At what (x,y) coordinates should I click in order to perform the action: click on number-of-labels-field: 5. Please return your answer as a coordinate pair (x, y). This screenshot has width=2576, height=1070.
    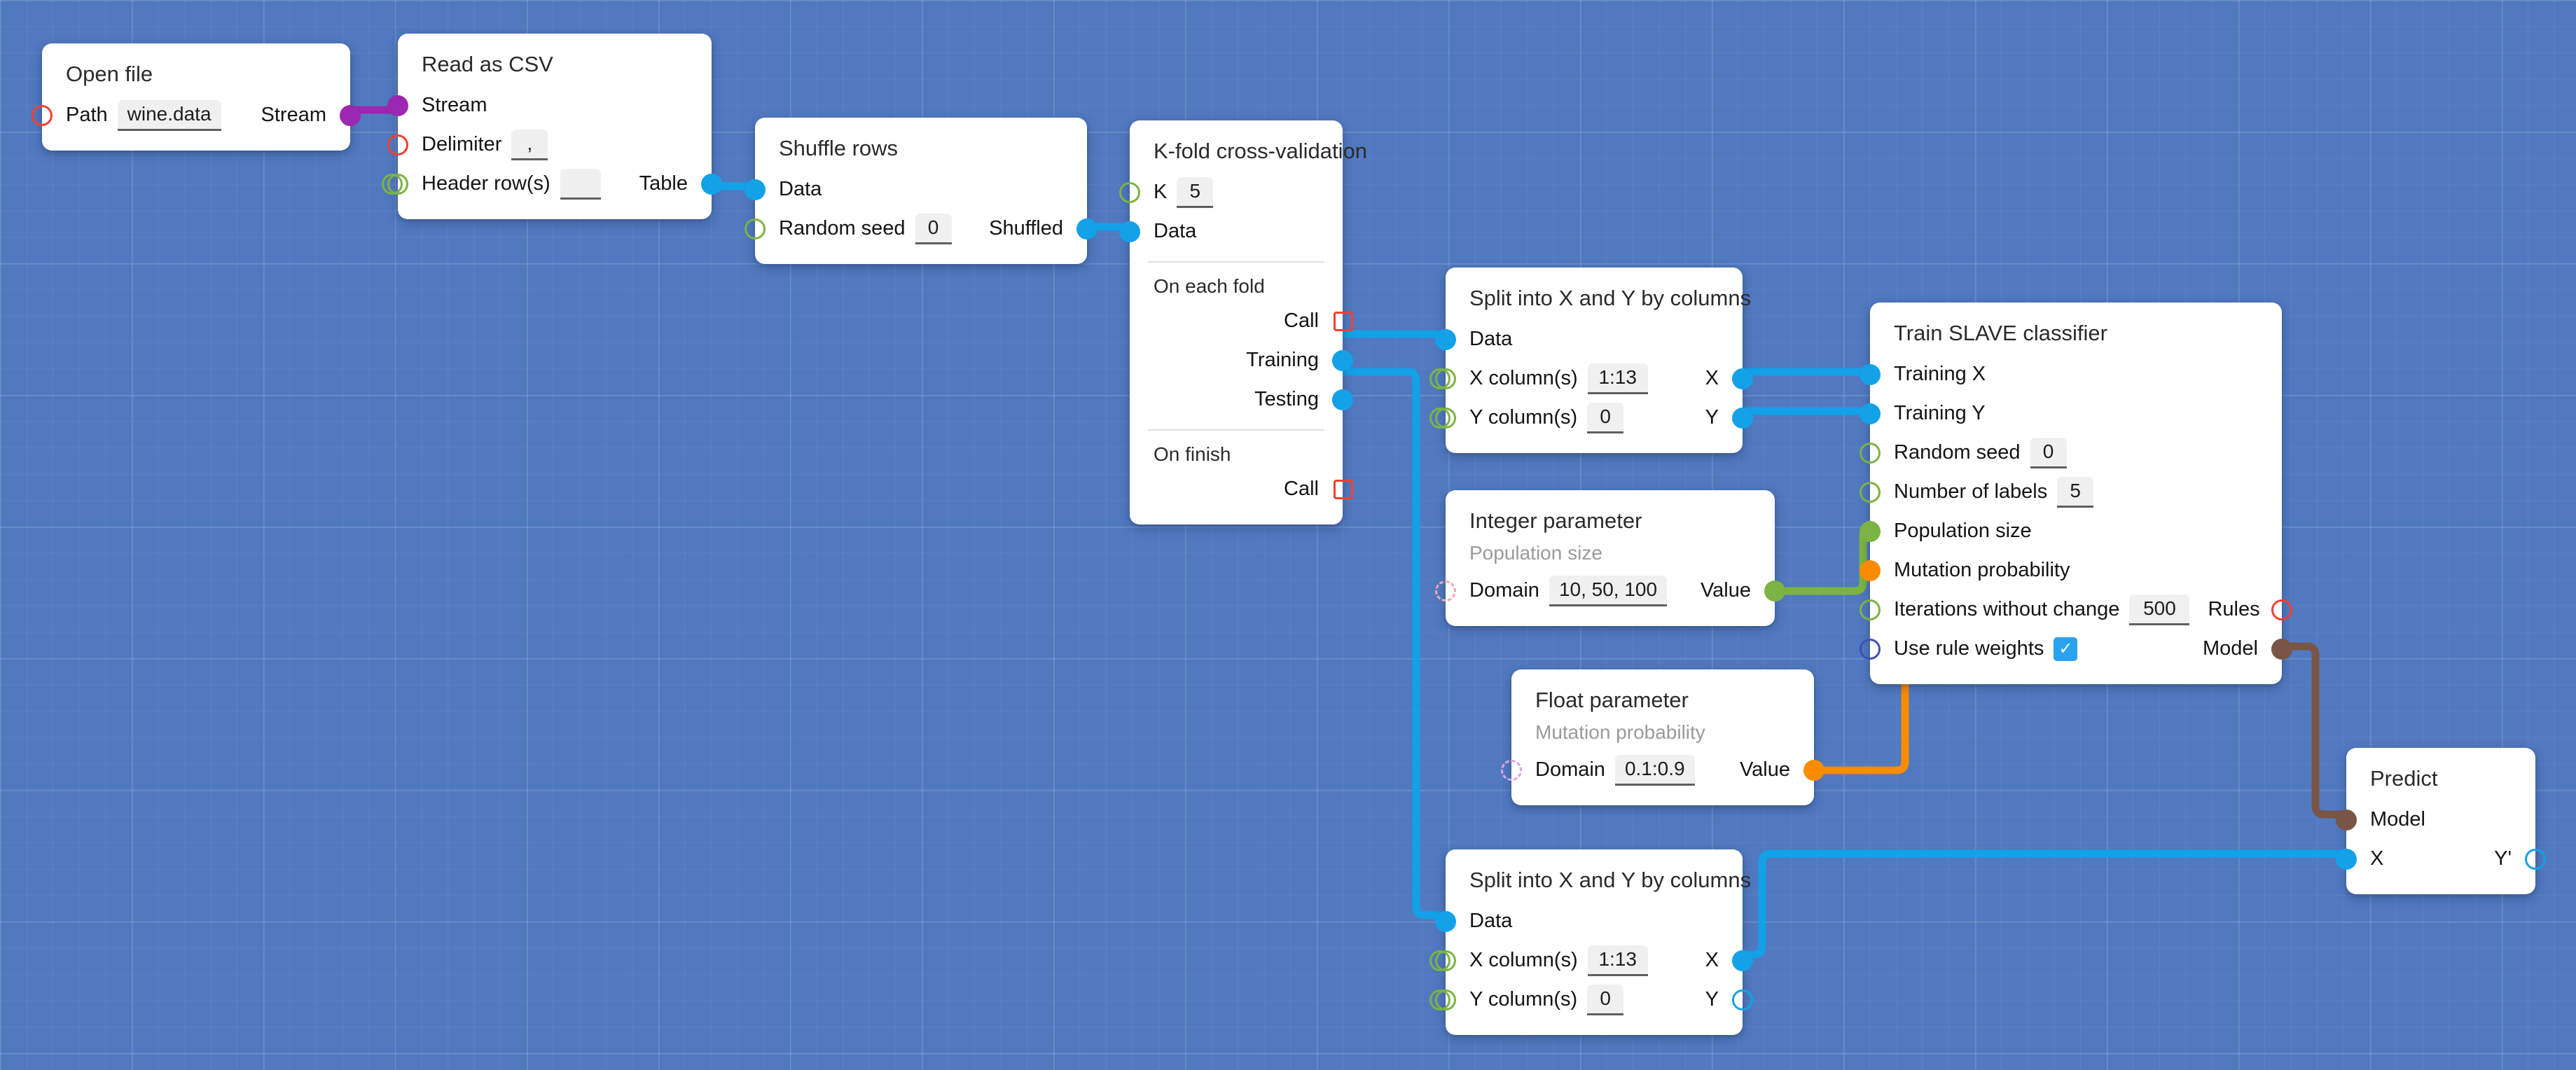
    Looking at the image, I should click on (2076, 492).